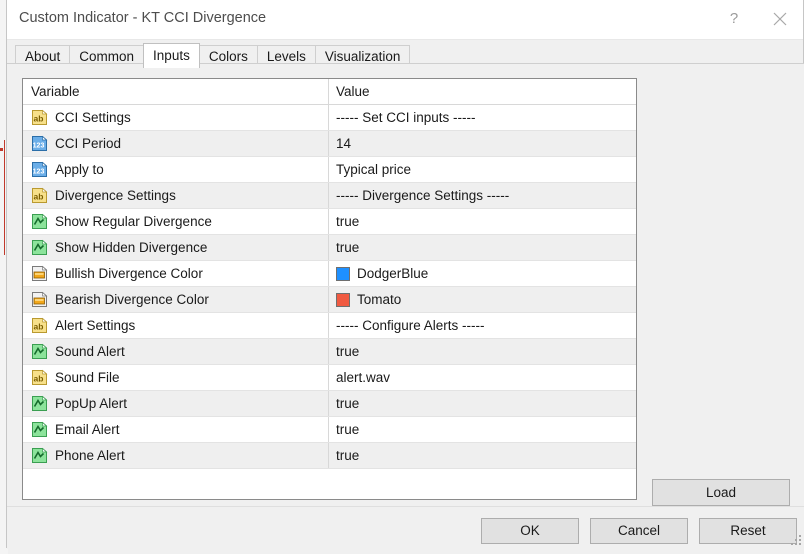  I want to click on variable-label: Show Regular Divergence, so click(133, 221).